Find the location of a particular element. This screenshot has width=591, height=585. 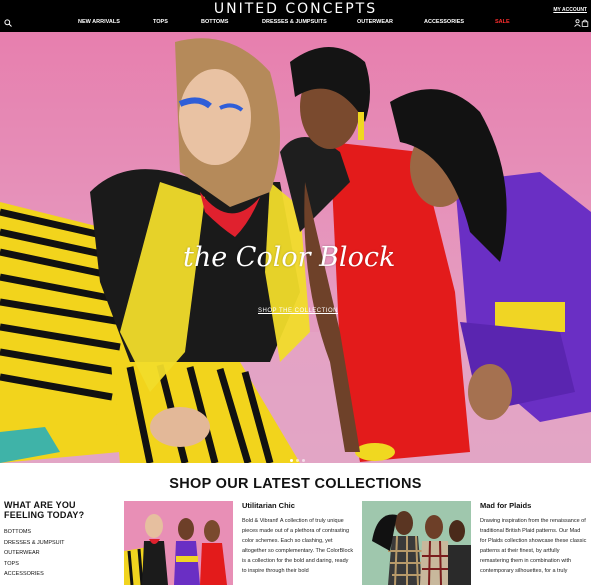

feeling-item-outerwear: OUTERWEAR is located at coordinates (59, 553).